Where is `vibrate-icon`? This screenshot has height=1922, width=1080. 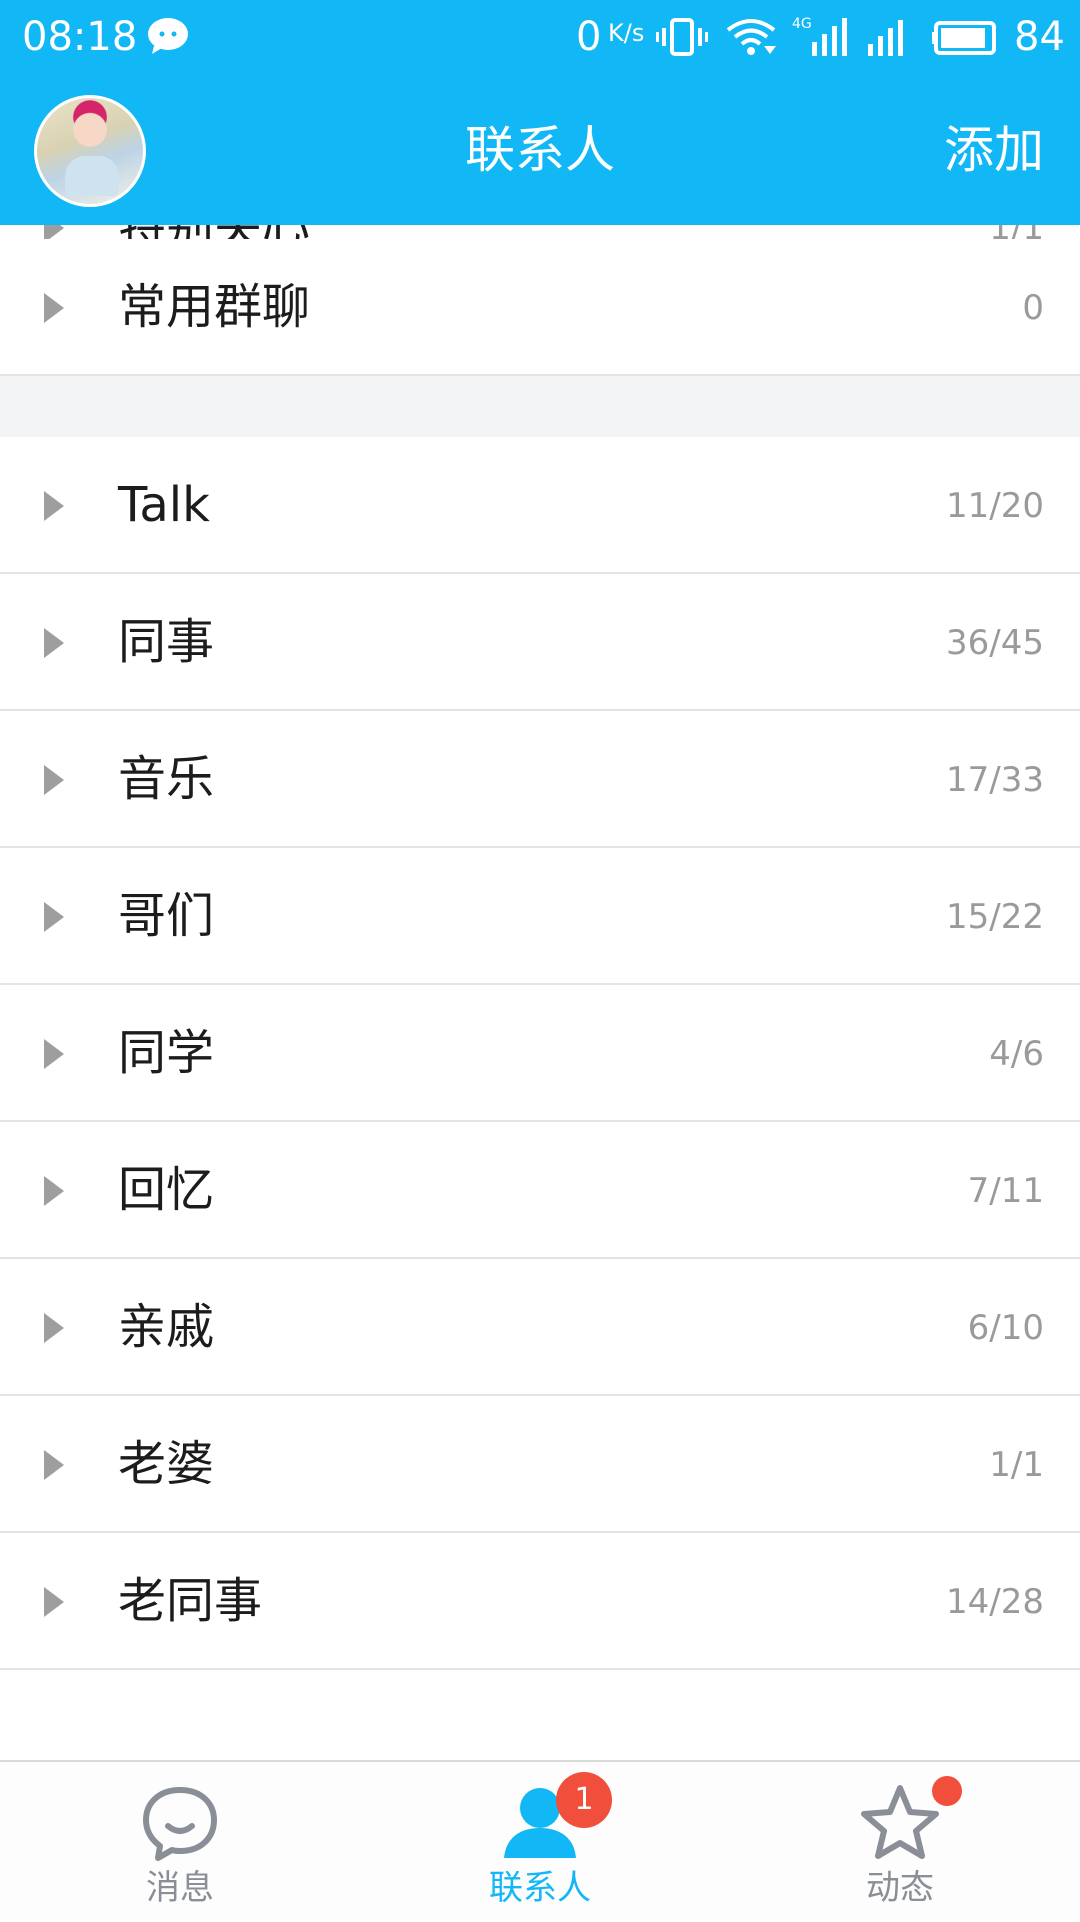 vibrate-icon is located at coordinates (682, 37).